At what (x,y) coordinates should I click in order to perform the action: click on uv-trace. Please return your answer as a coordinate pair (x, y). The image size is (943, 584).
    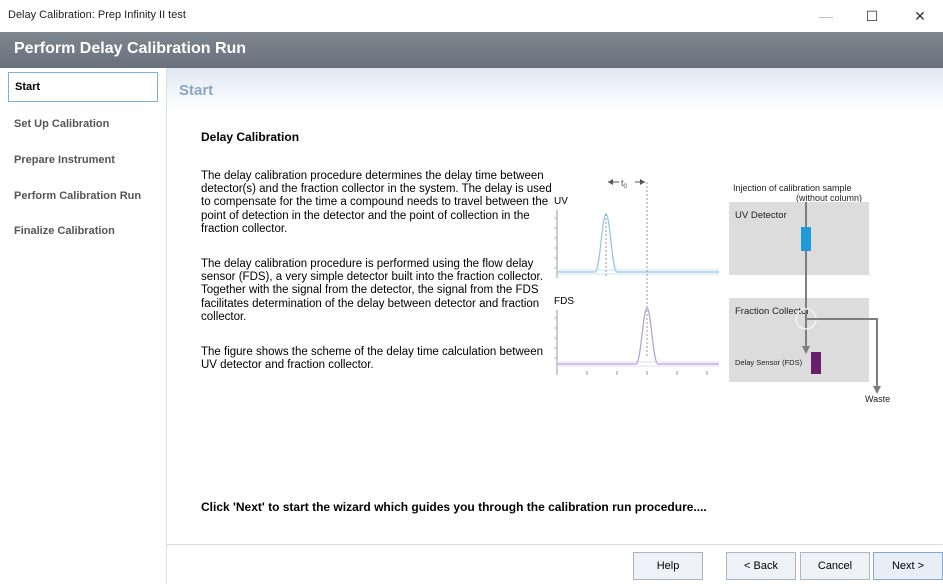
    Looking at the image, I should click on (638, 243).